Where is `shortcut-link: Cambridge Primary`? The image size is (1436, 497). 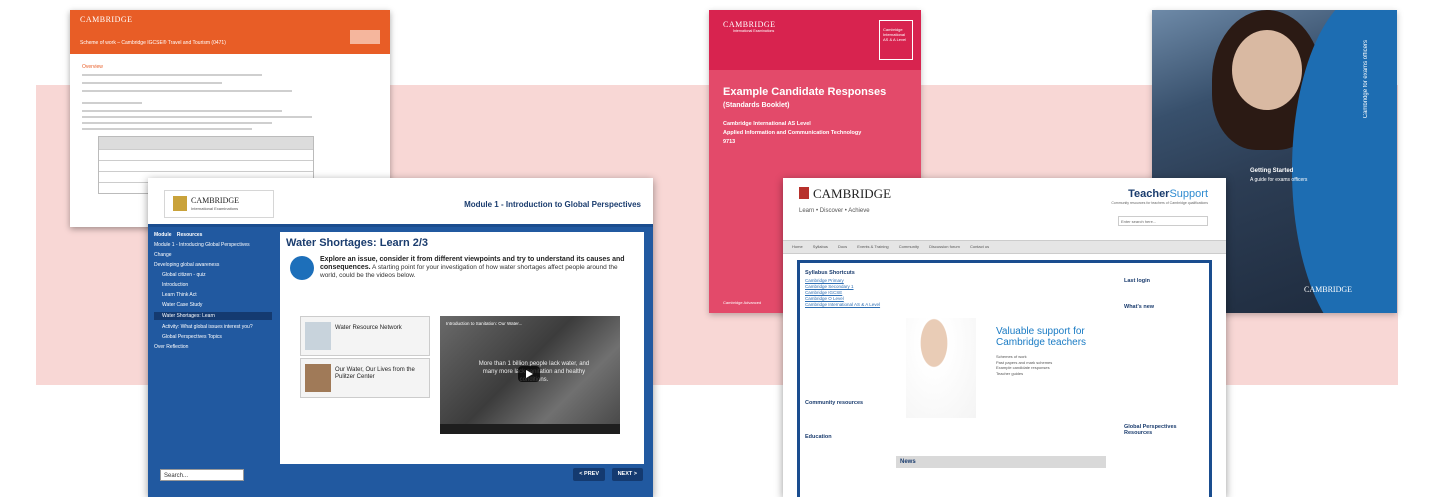
shortcut-link: Cambridge Primary is located at coordinates (845, 280).